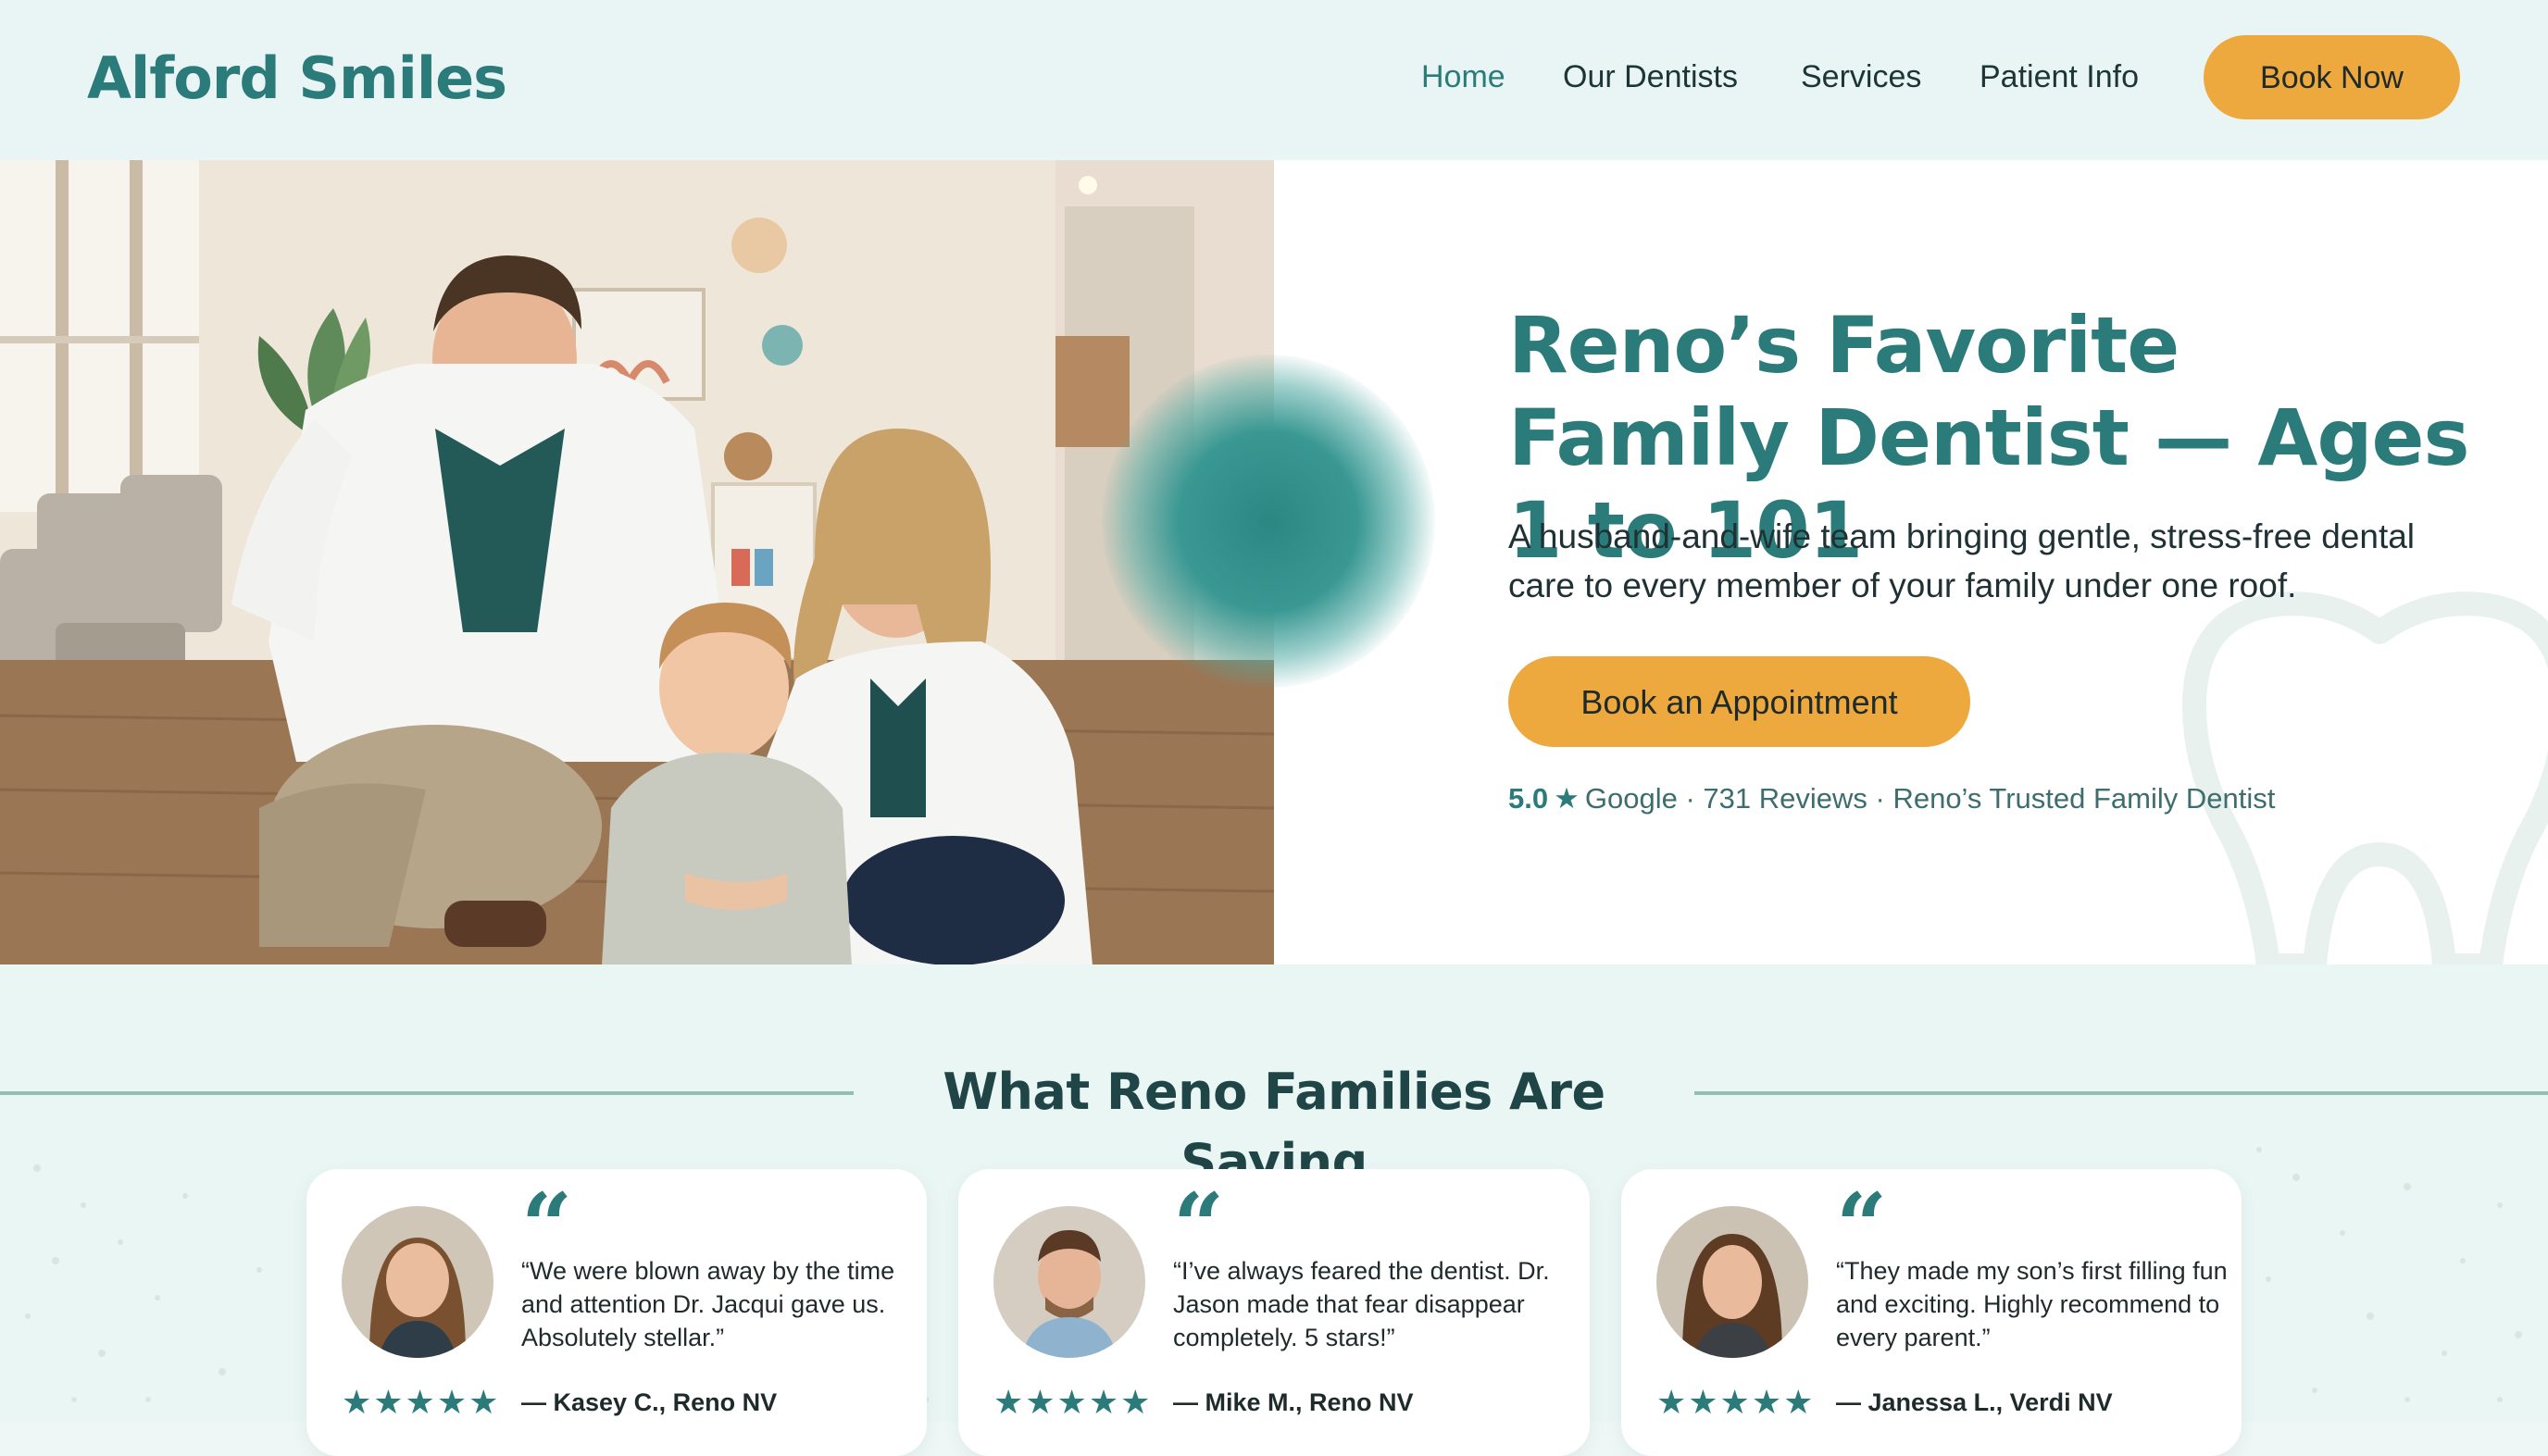 This screenshot has height=1456, width=2548. I want to click on section-divider-right, so click(2121, 1093).